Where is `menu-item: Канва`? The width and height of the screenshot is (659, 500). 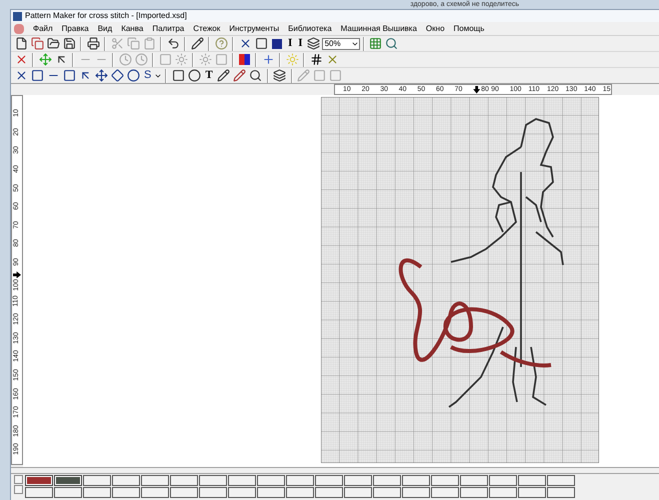 menu-item: Канва is located at coordinates (132, 29).